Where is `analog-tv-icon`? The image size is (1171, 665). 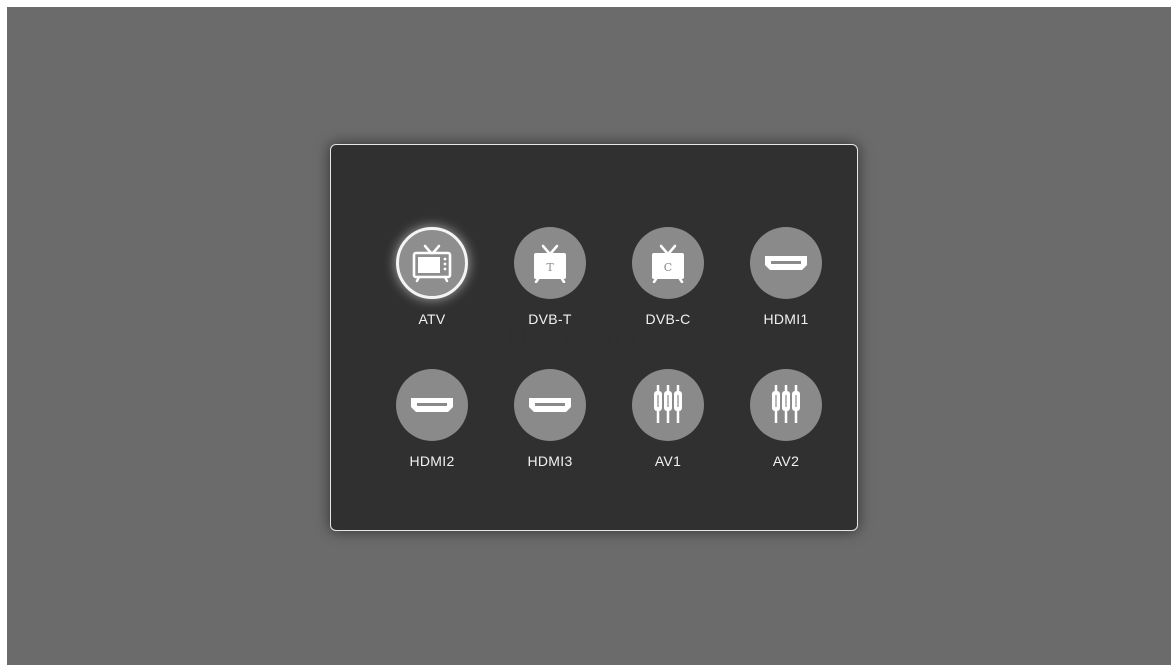
analog-tv-icon is located at coordinates (432, 263).